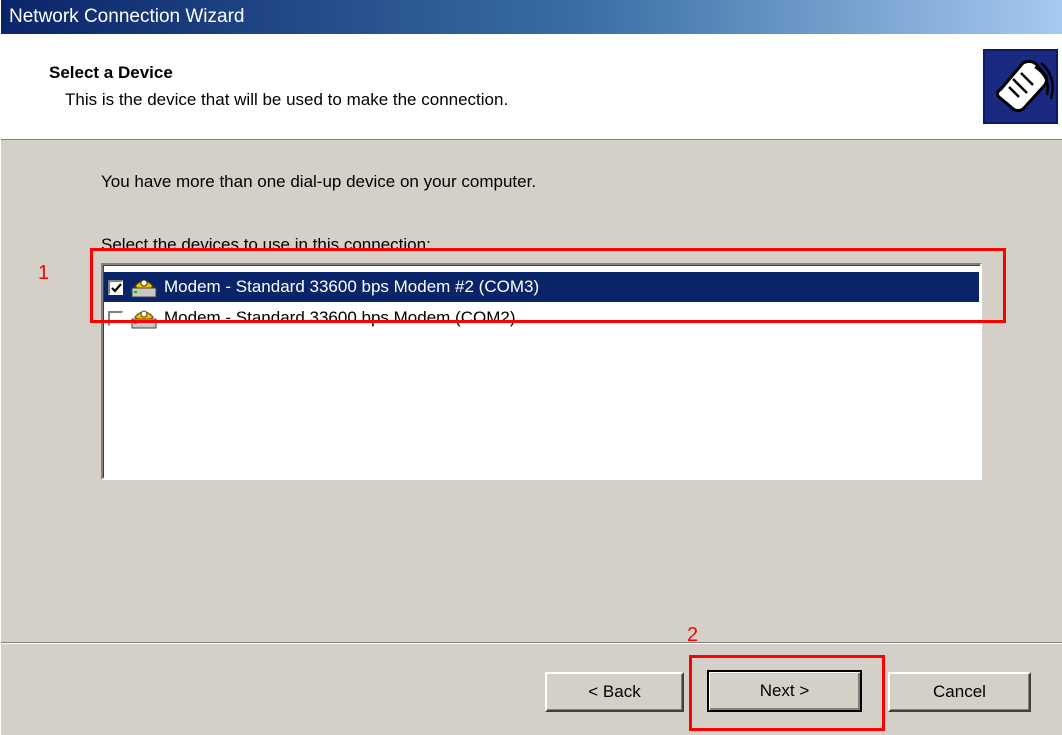  What do you see at coordinates (340, 317) in the screenshot?
I see `device-label-com2: Modem - Standard 33600 bps Modem (COM2)` at bounding box center [340, 317].